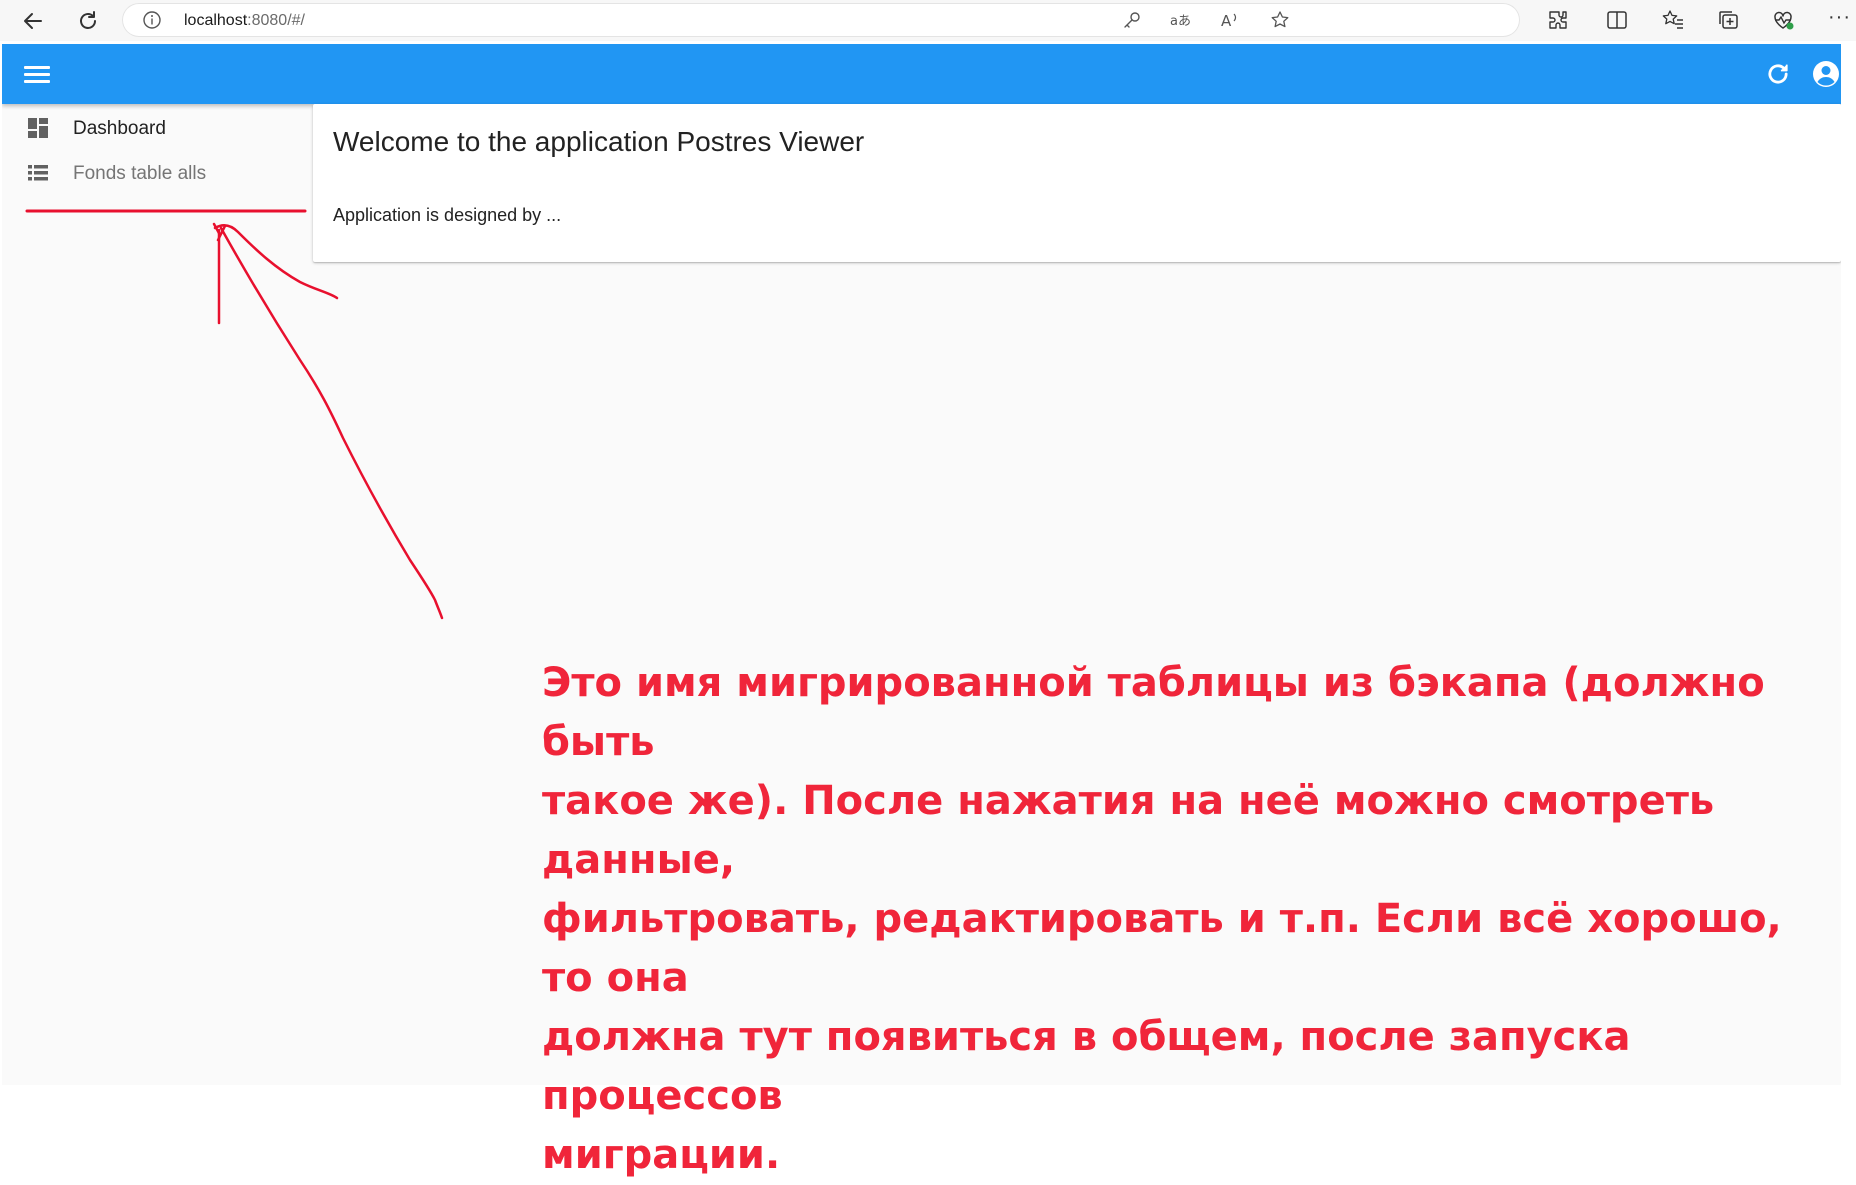 This screenshot has height=1185, width=1856. I want to click on sidebar-item-label: Fonds table alls, so click(140, 173).